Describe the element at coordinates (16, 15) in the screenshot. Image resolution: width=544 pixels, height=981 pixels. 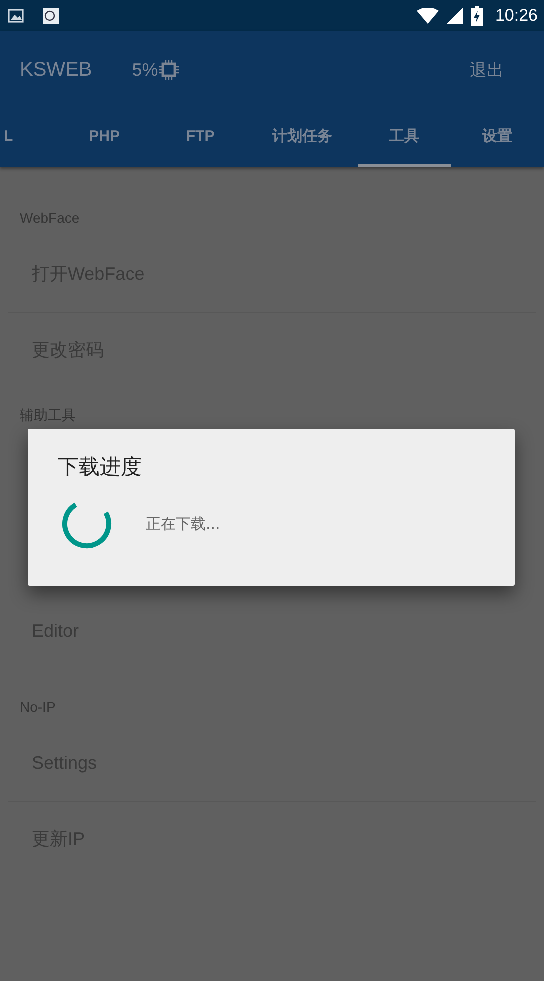
I see `image-icon` at that location.